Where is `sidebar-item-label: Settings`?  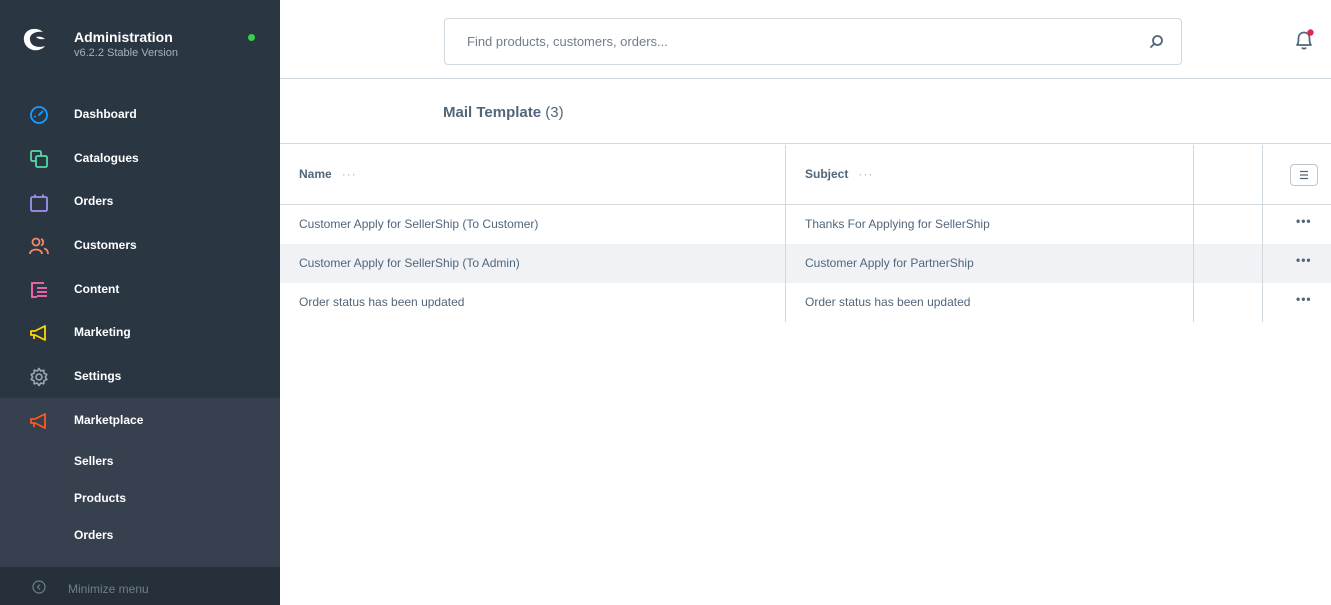
sidebar-item-label: Settings is located at coordinates (98, 376).